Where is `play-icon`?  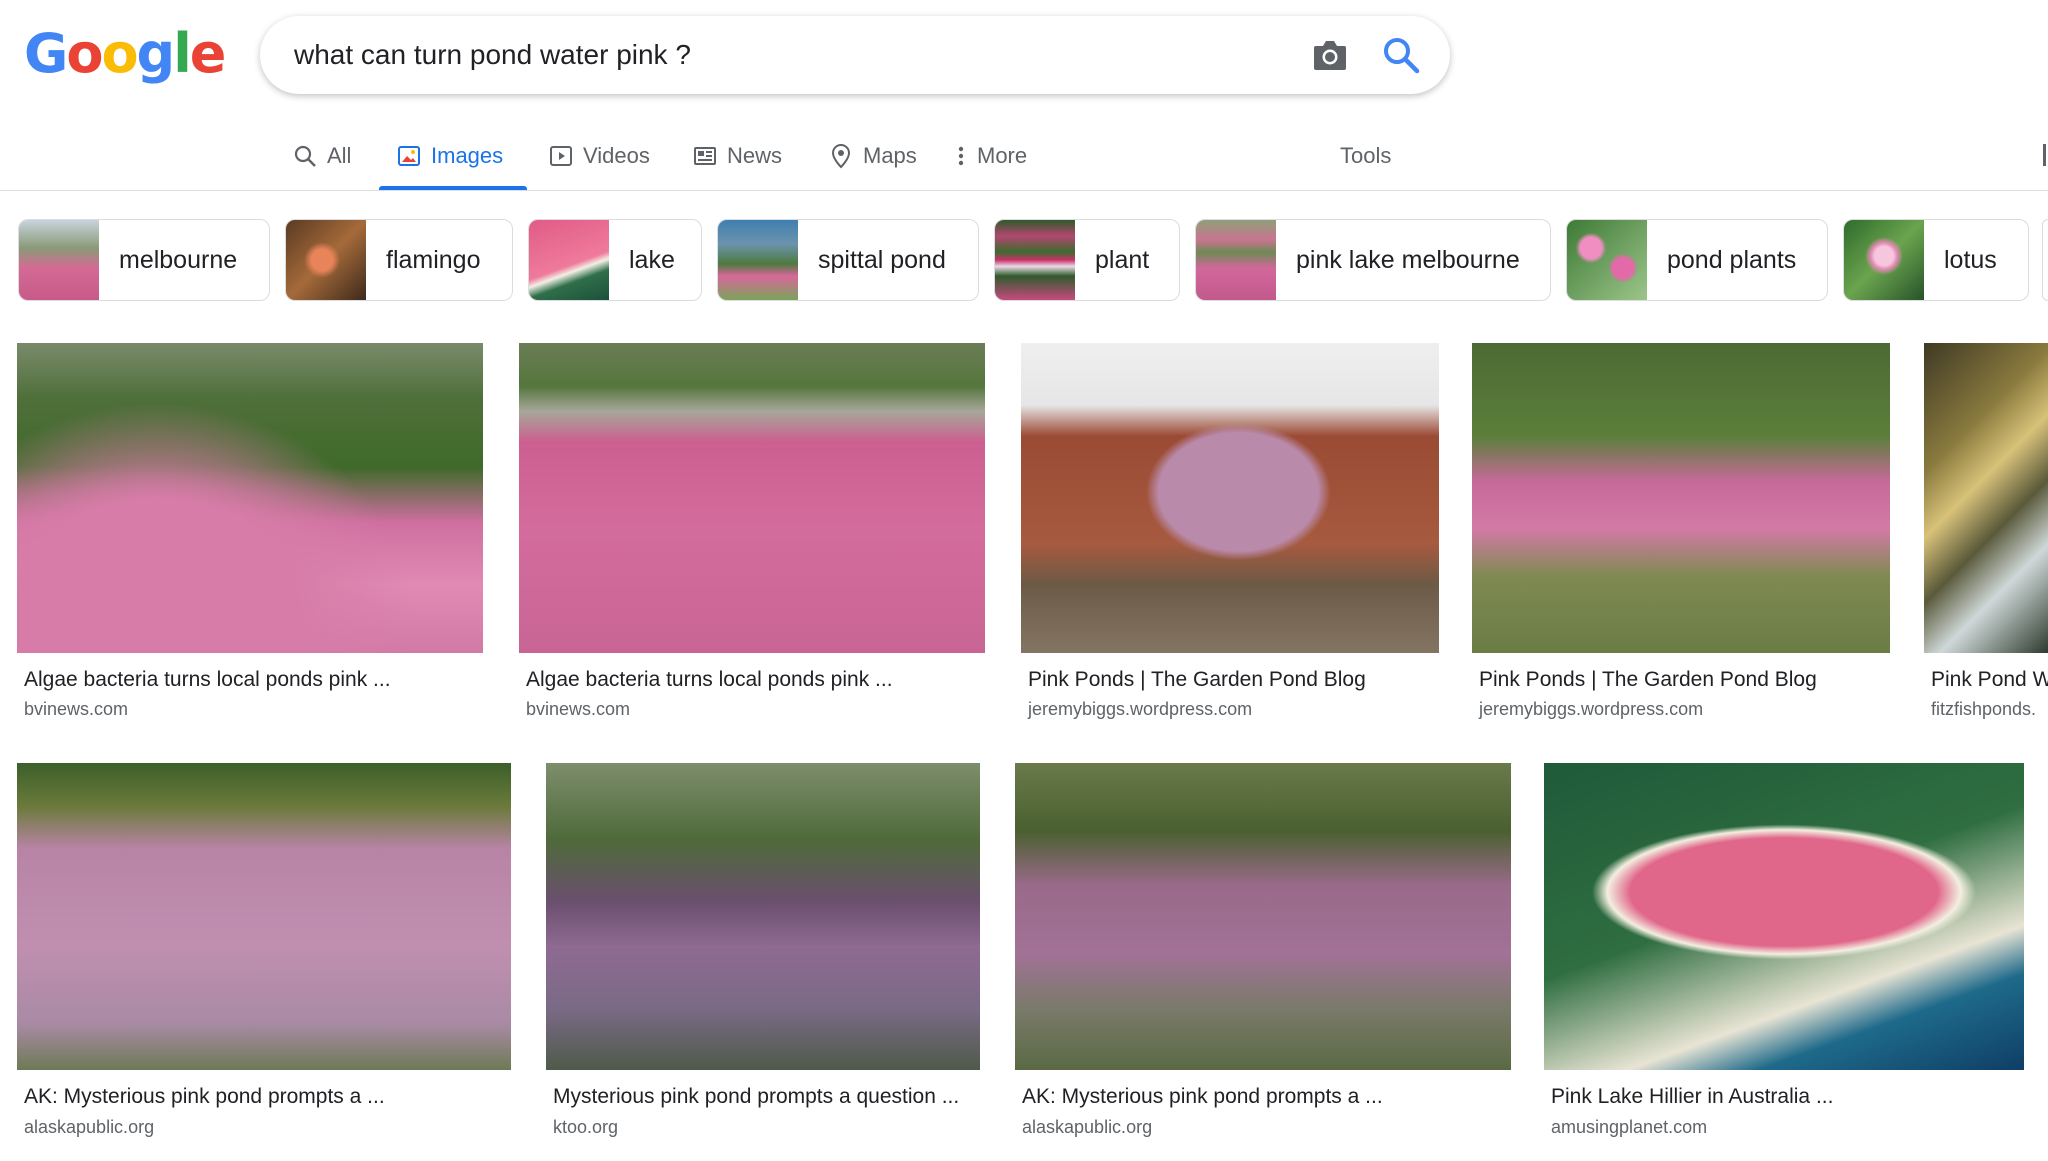 play-icon is located at coordinates (561, 156).